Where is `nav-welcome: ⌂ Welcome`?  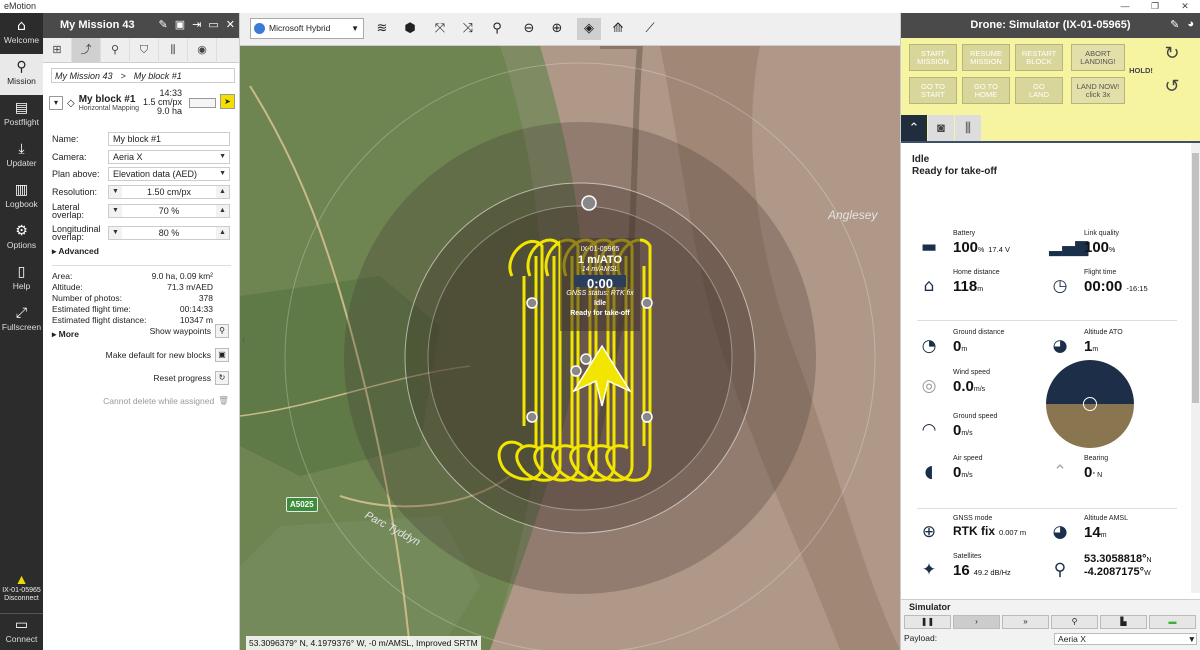 nav-welcome: ⌂ Welcome is located at coordinates (21, 33).